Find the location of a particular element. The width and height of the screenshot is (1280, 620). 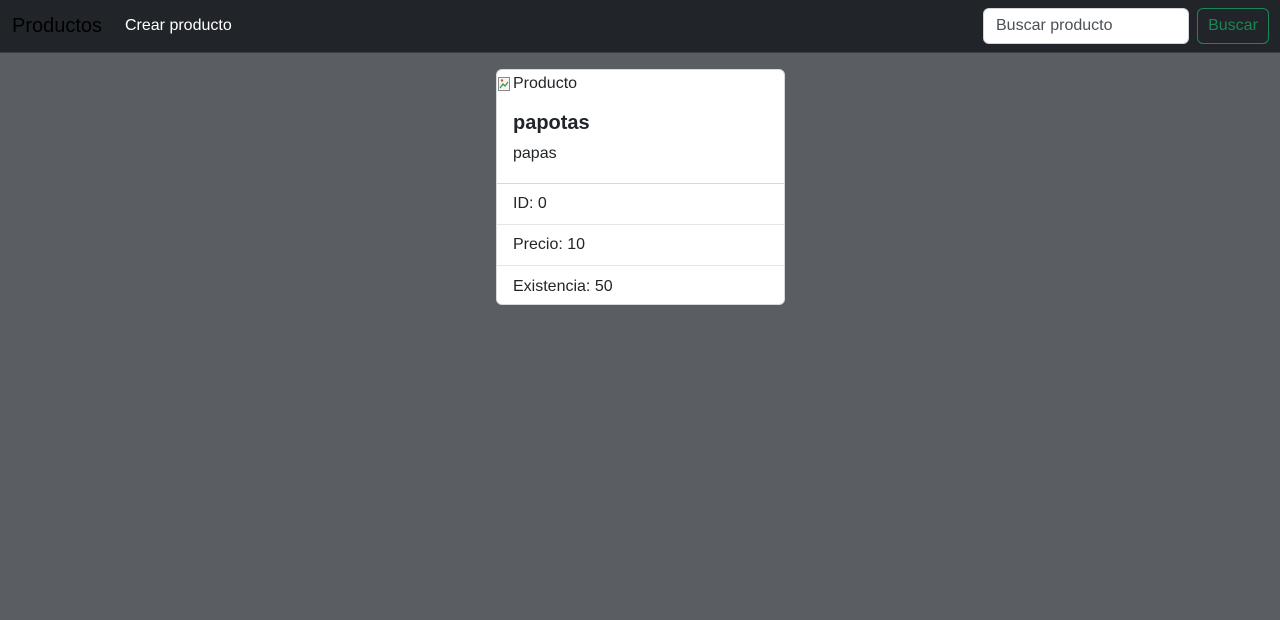

search-input is located at coordinates (1086, 26).